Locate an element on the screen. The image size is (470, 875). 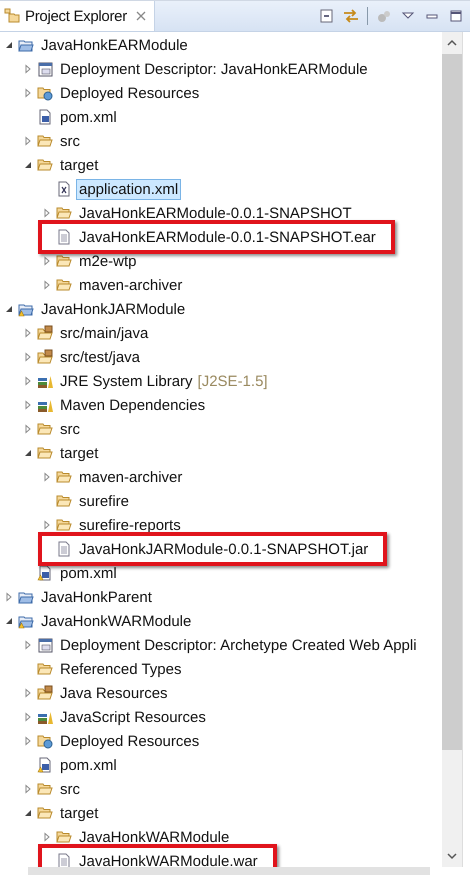
tree-item: application.xml is located at coordinates (129, 189).